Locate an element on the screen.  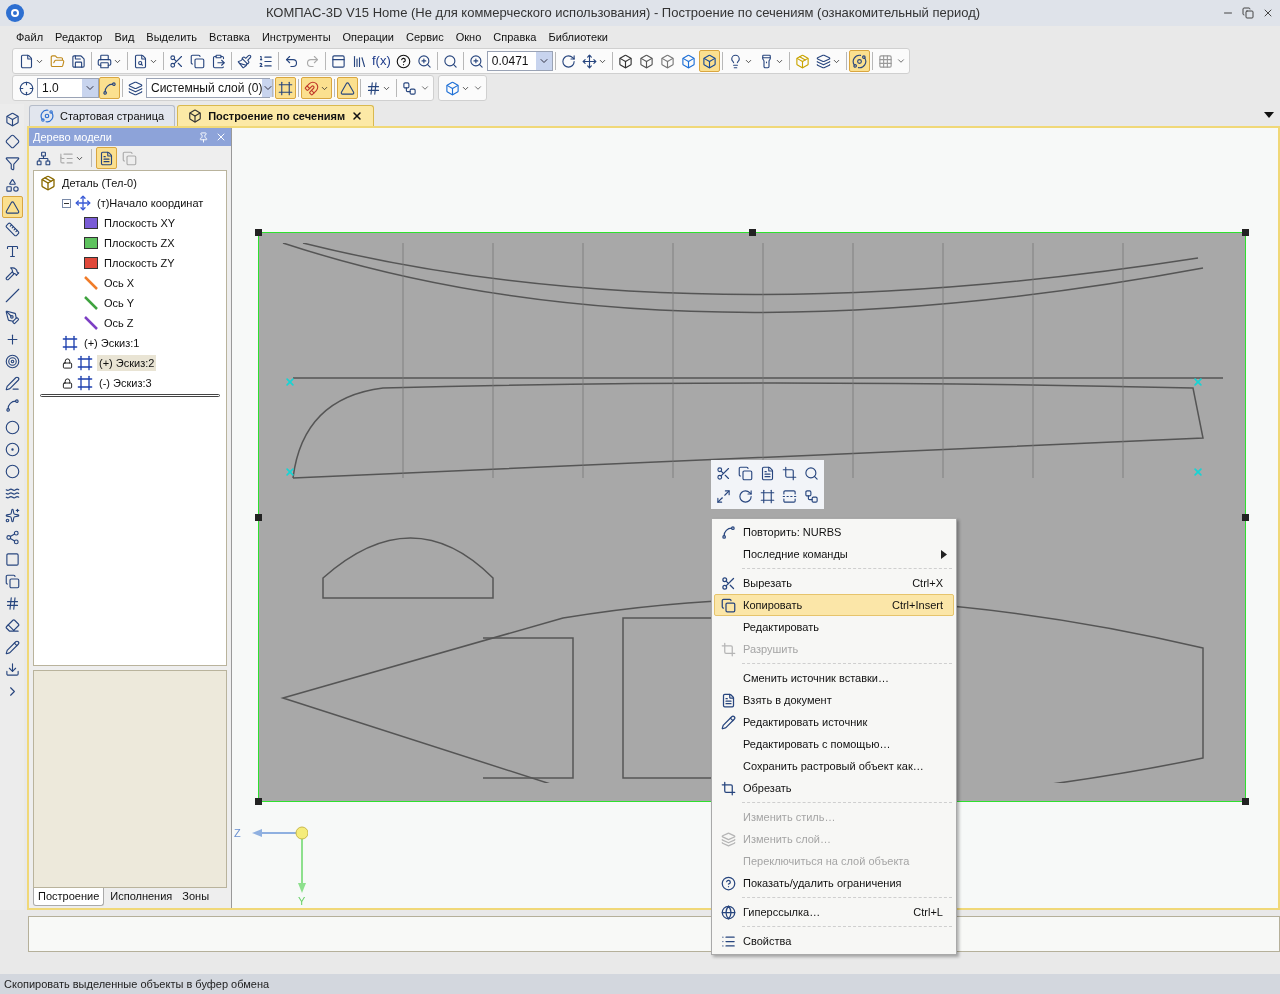
menu-bar-item: Файл is located at coordinates (30, 37).